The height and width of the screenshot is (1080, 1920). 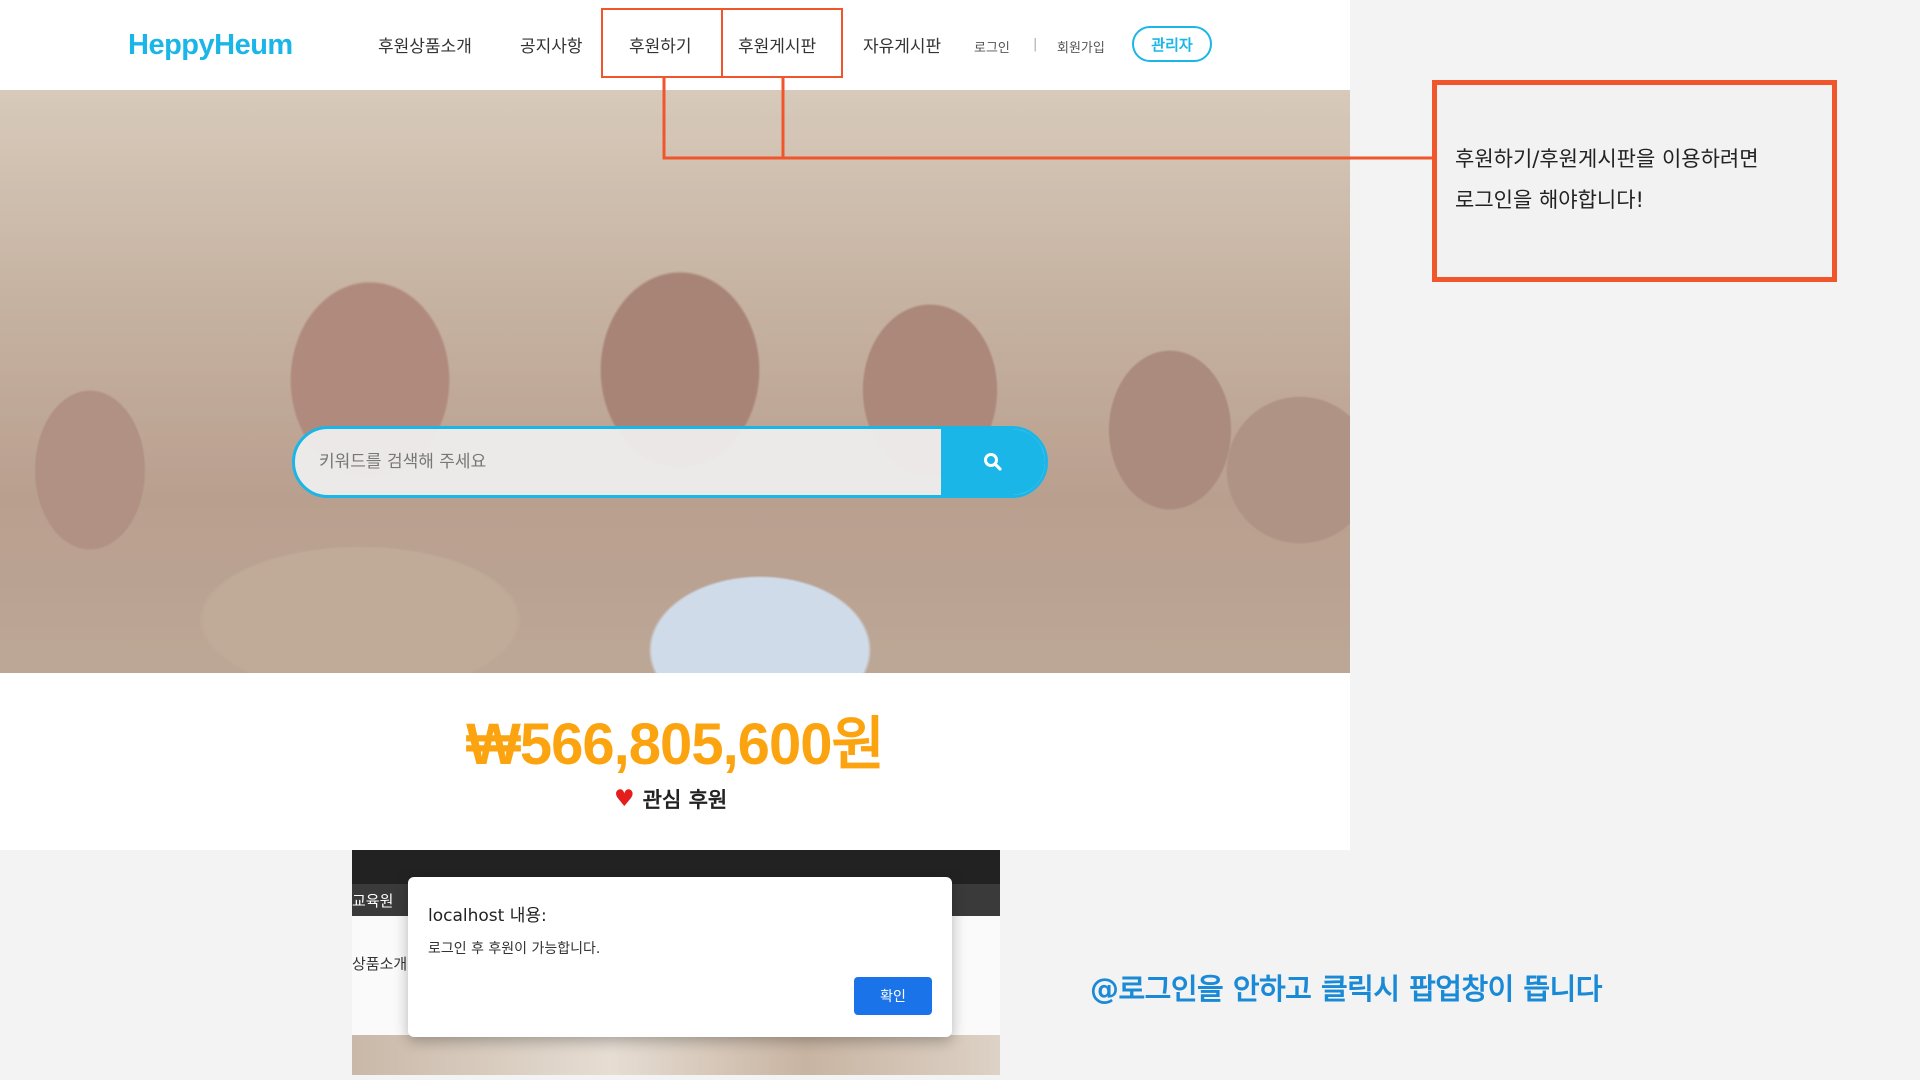 I want to click on callout-box: 후원하기/후원게시판을 이용하려면 로그인을 해야합니다!, so click(x=1634, y=181).